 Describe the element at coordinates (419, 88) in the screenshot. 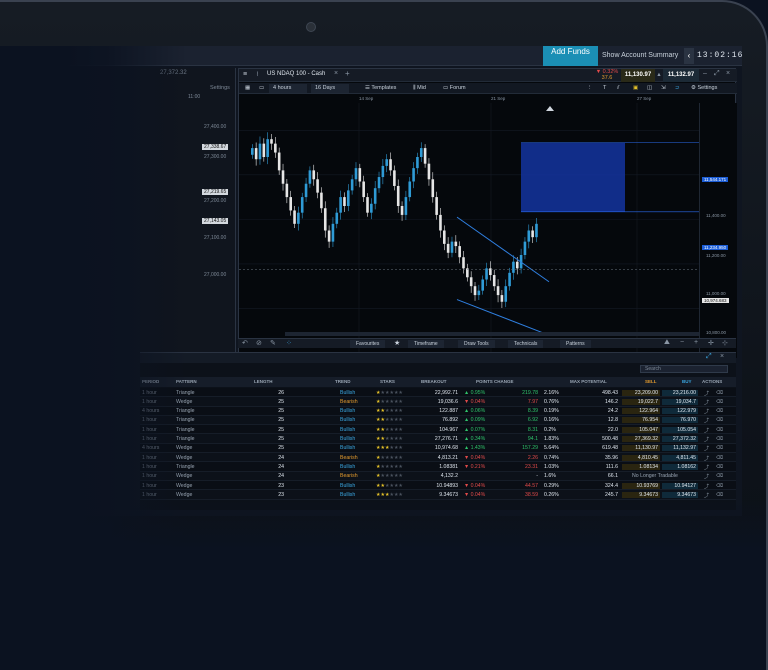

I see `mid-button: ⫼ Mid` at that location.